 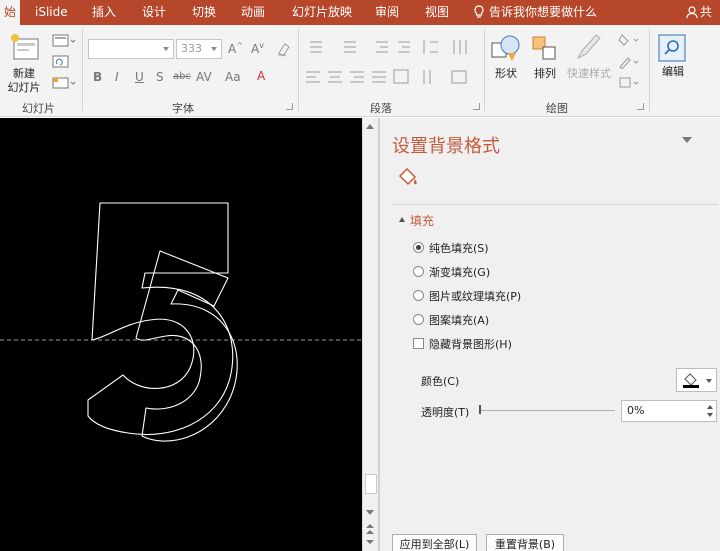 I want to click on reset-icon, so click(x=64, y=62).